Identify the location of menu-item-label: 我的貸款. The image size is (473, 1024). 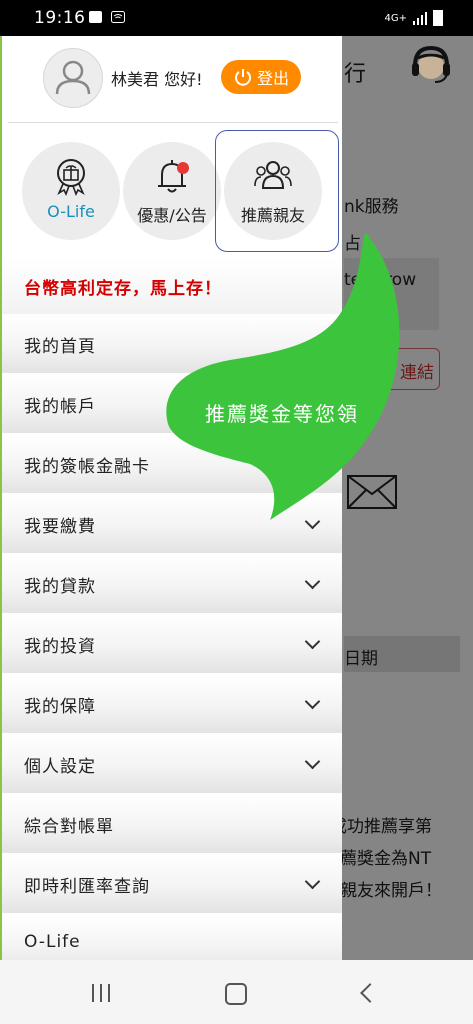
(60, 587).